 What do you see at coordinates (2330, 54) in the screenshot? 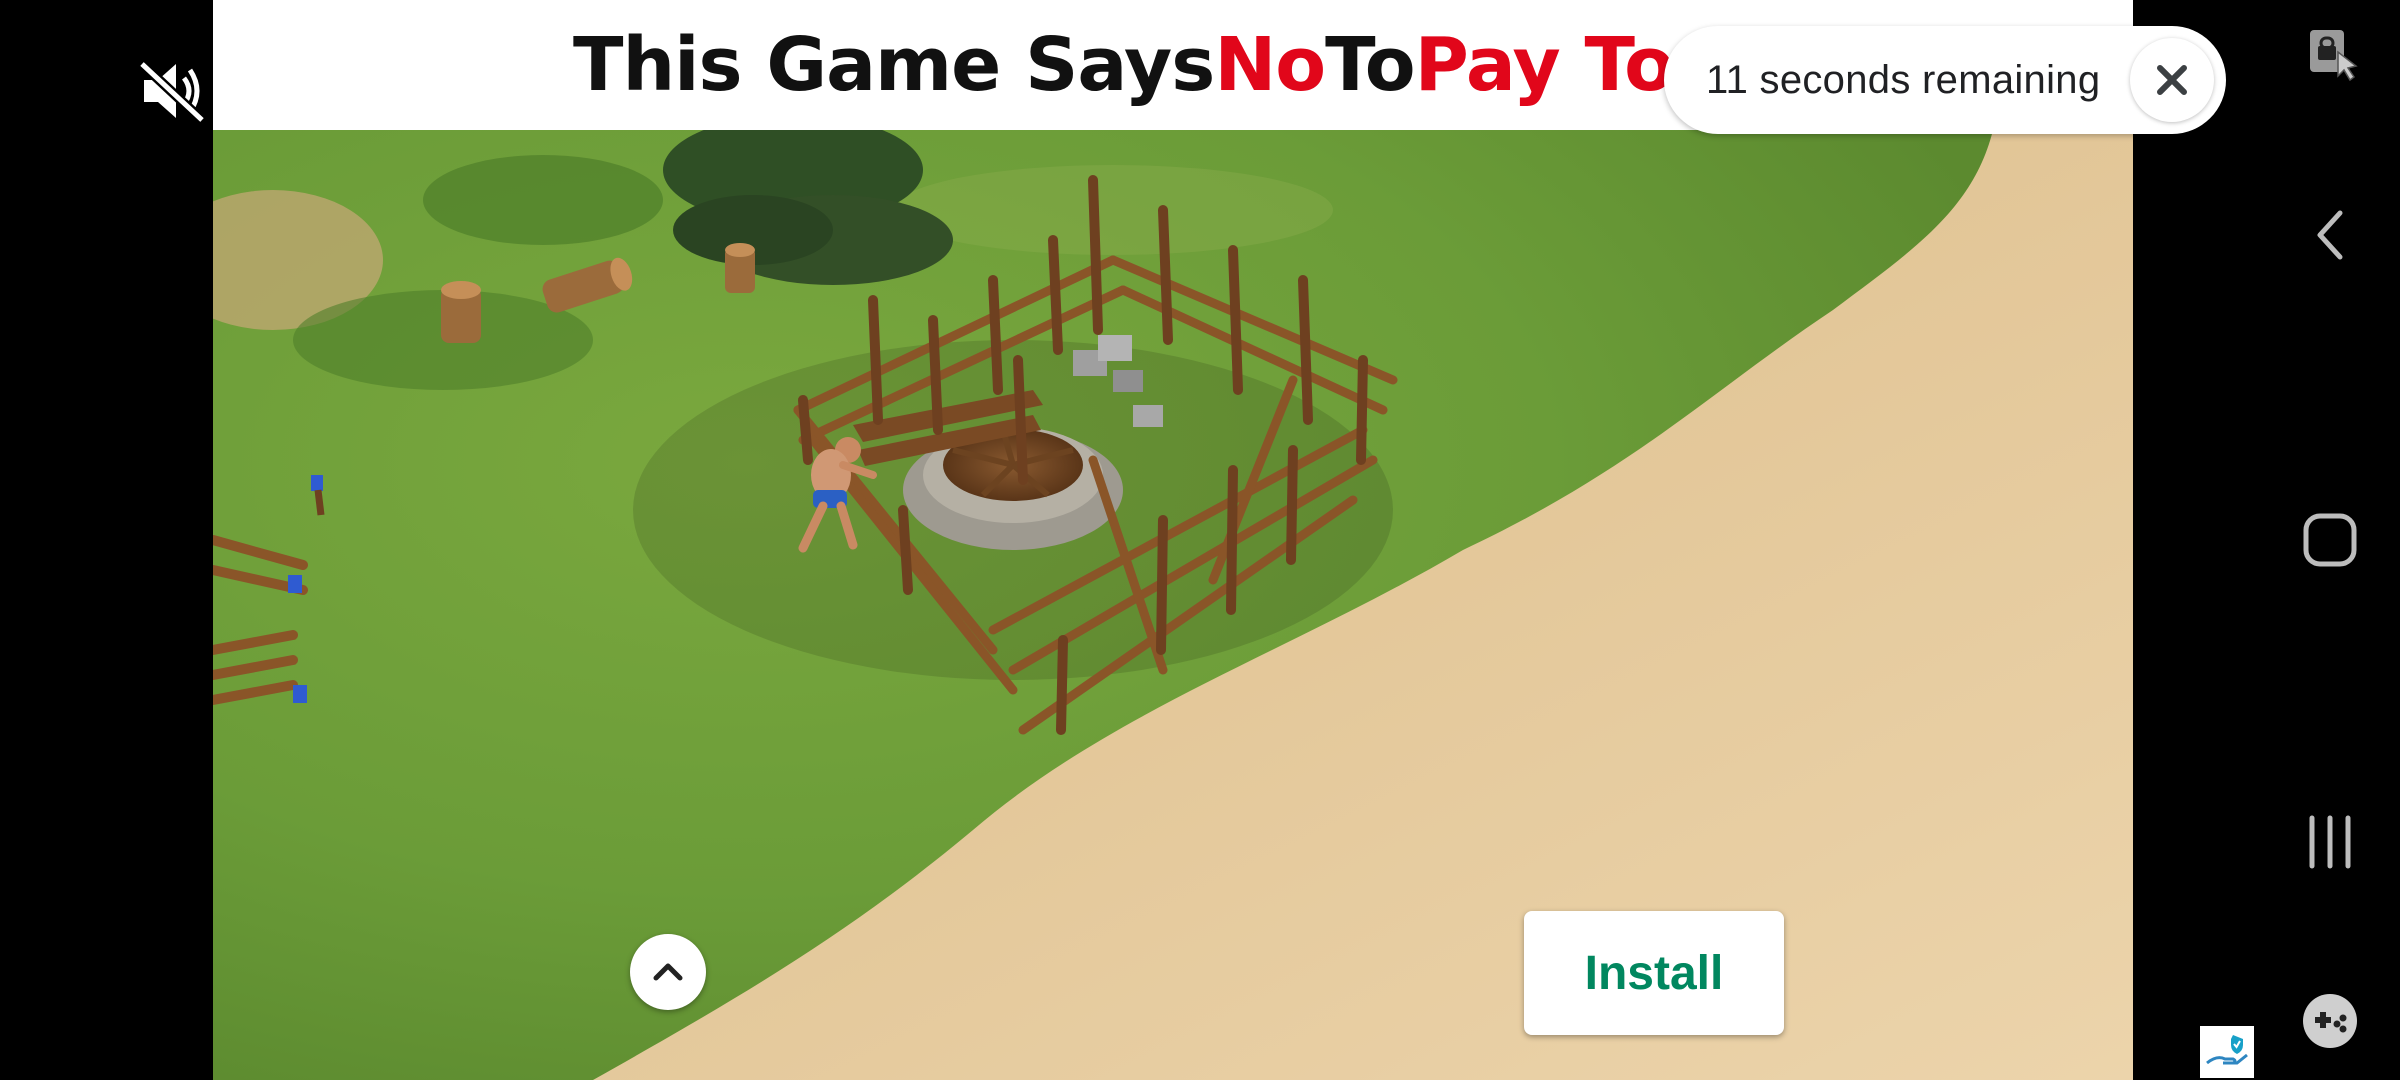
I see `screen-lock-icon` at bounding box center [2330, 54].